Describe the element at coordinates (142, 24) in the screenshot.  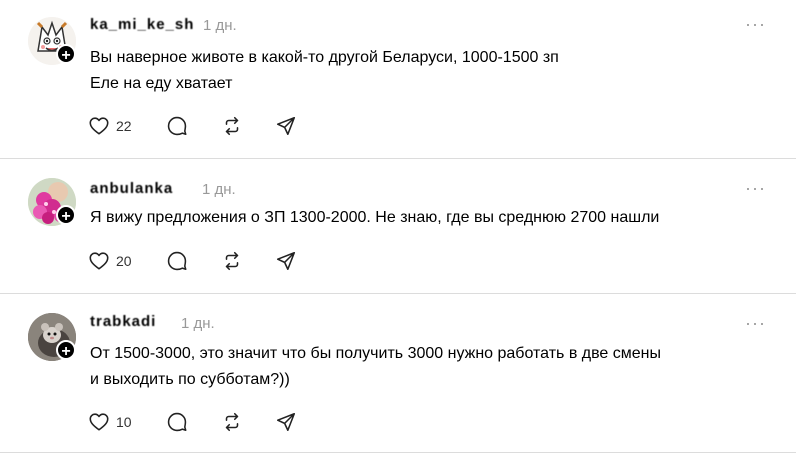
I see `username: ka_mi_ke_sh` at that location.